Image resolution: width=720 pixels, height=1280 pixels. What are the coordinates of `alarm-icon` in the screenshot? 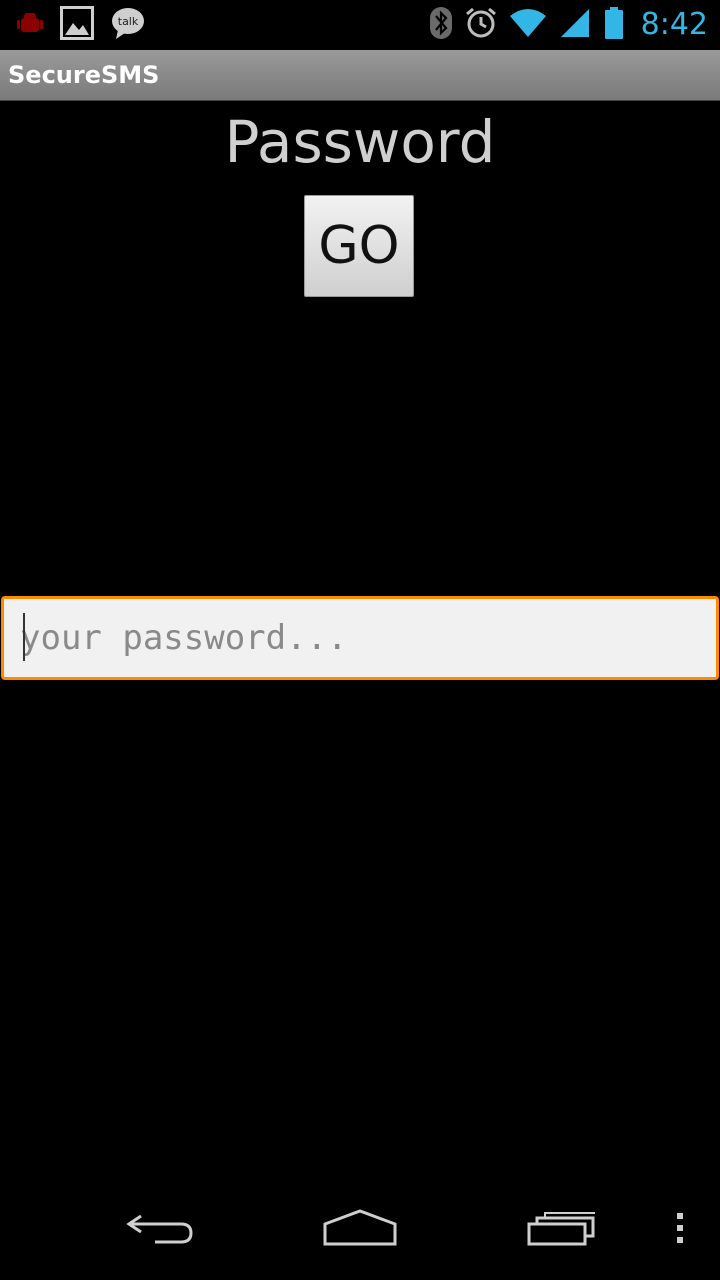 It's located at (481, 25).